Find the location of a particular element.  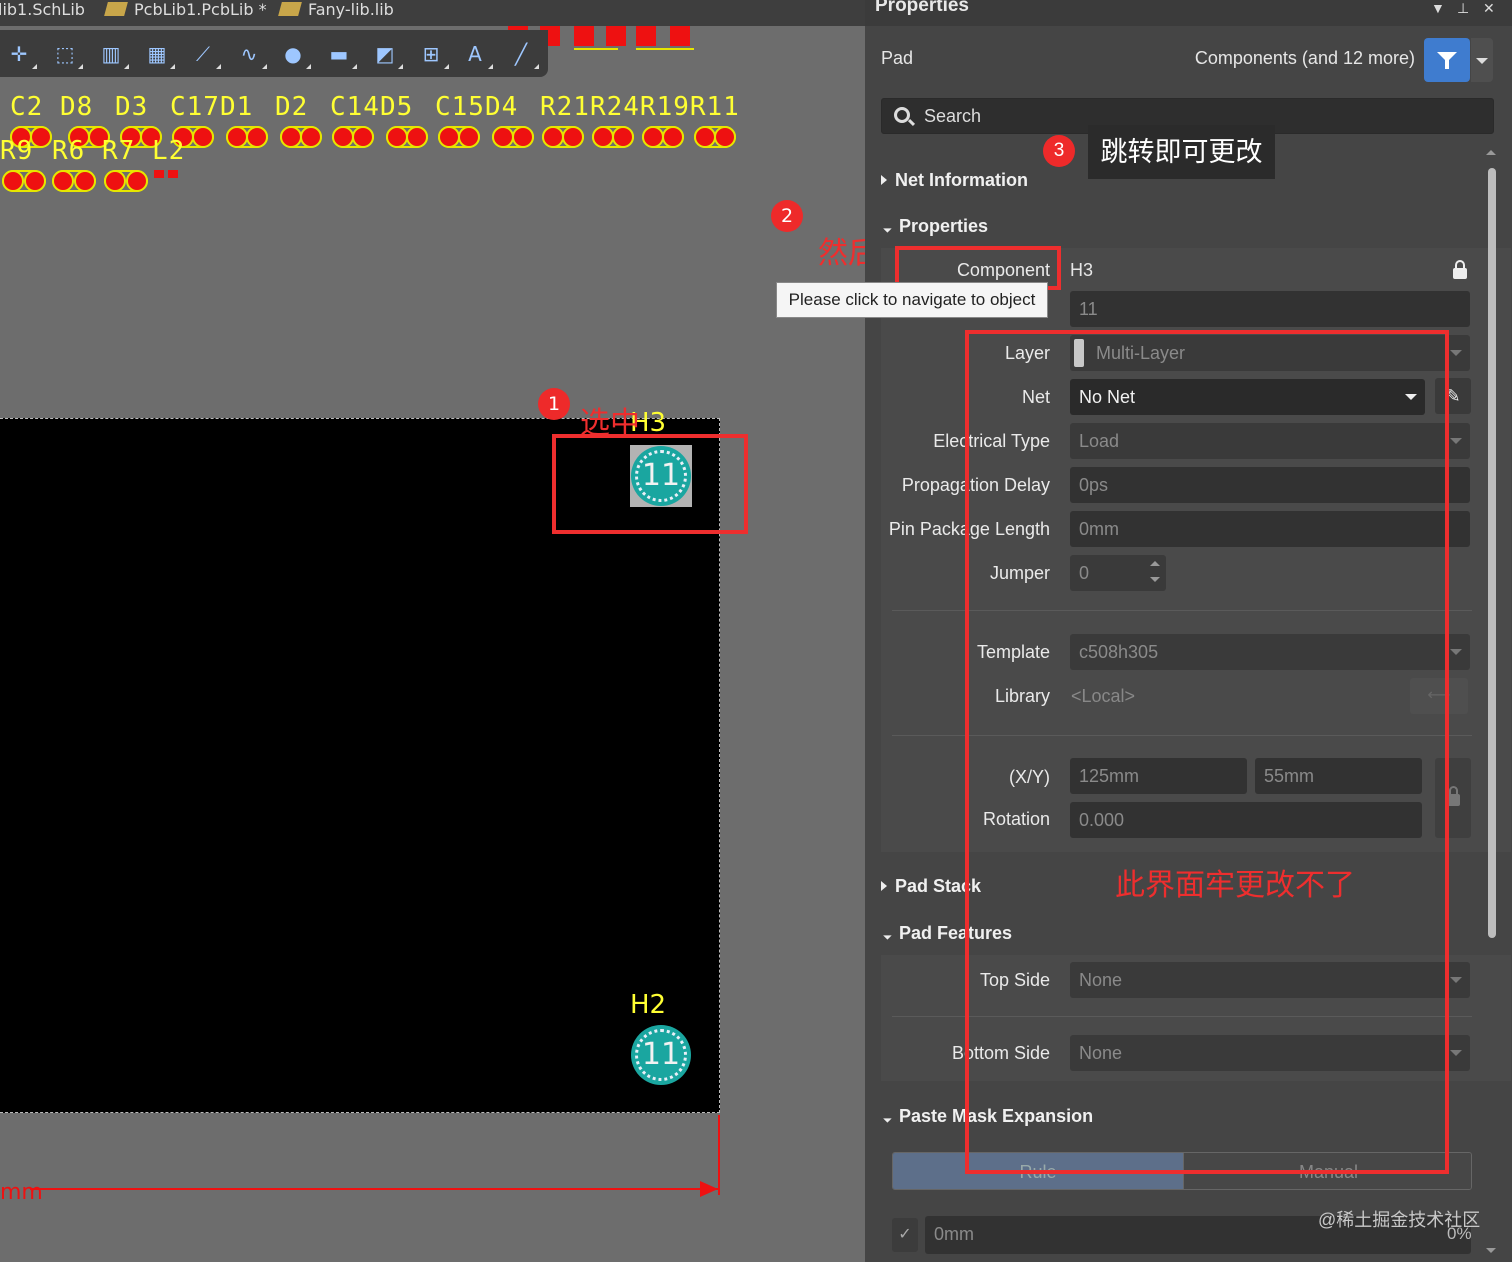

fill-icon: ▬ is located at coordinates (339, 54).